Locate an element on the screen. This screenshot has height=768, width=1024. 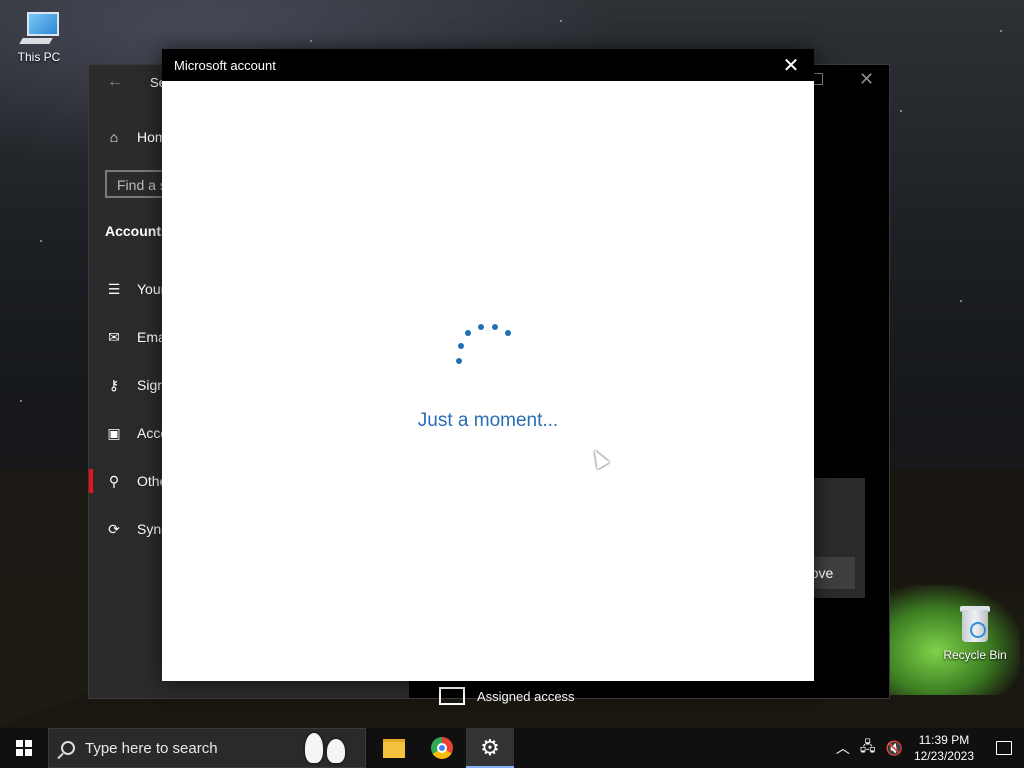
desktop-icon-label: This PC is located at coordinates (39, 57).